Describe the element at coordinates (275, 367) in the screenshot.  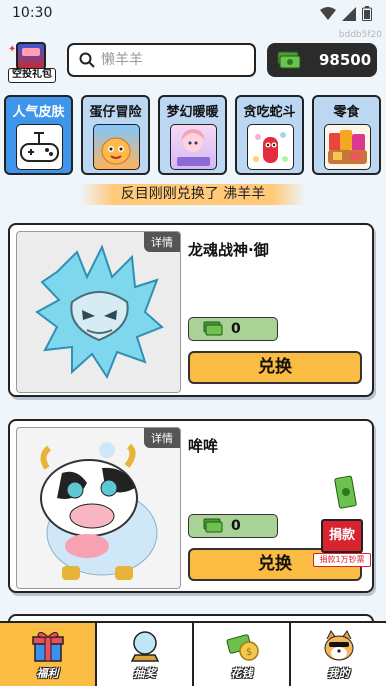
I see `redeem-button: 兑换` at that location.